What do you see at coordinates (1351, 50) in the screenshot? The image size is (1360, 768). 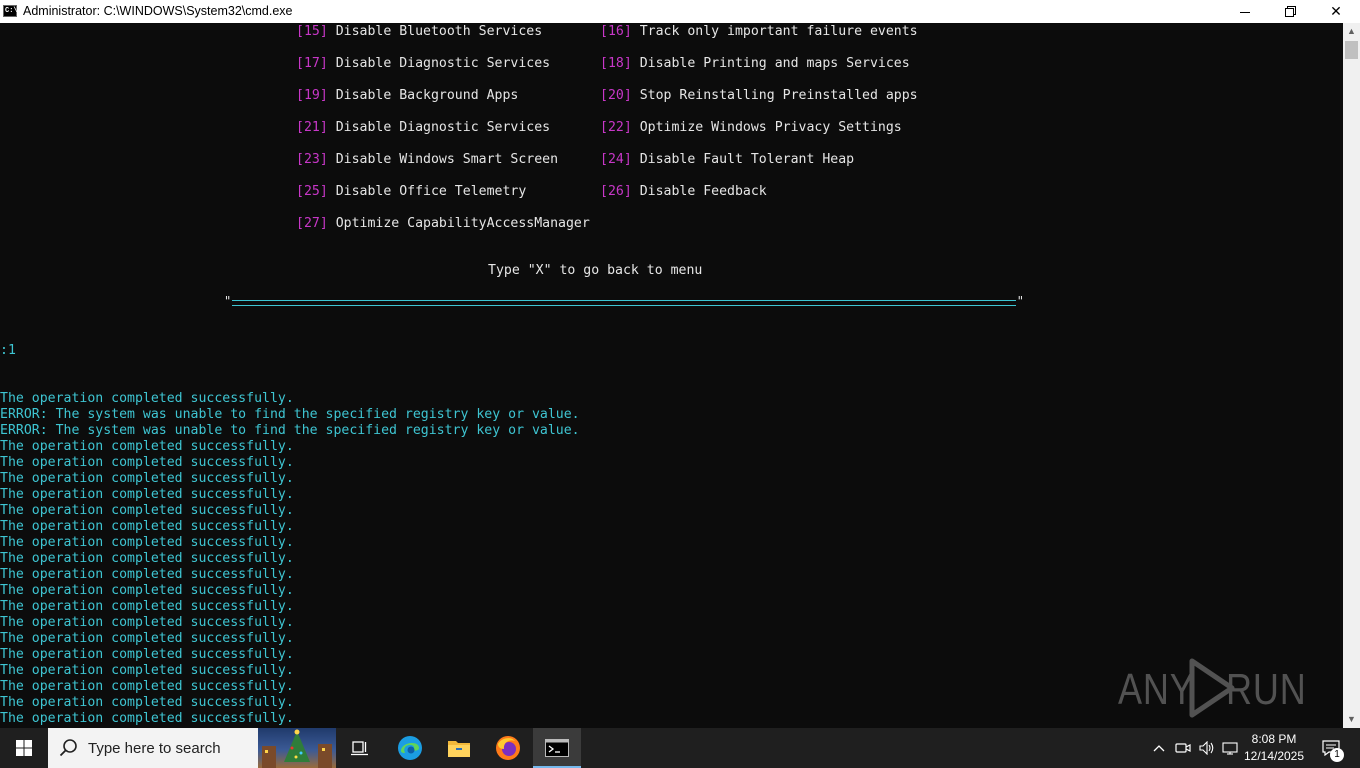 I see `scroll-thumb` at bounding box center [1351, 50].